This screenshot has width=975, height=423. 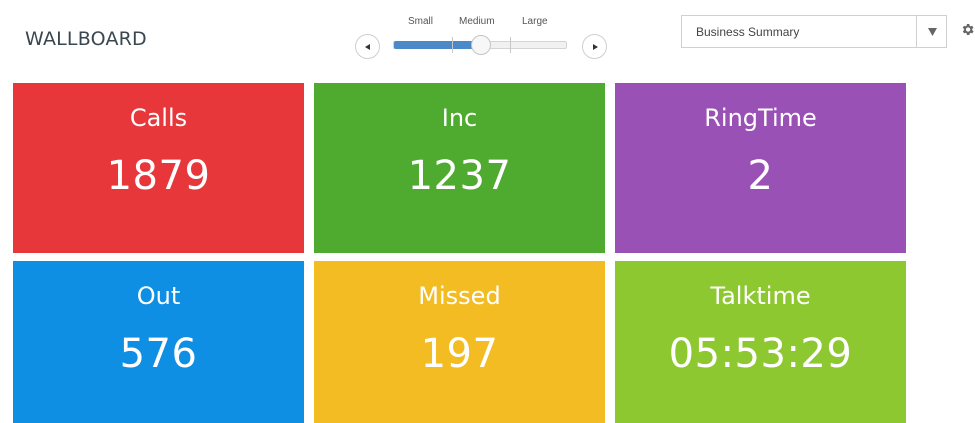 What do you see at coordinates (535, 21) in the screenshot?
I see `size-label-large: Large` at bounding box center [535, 21].